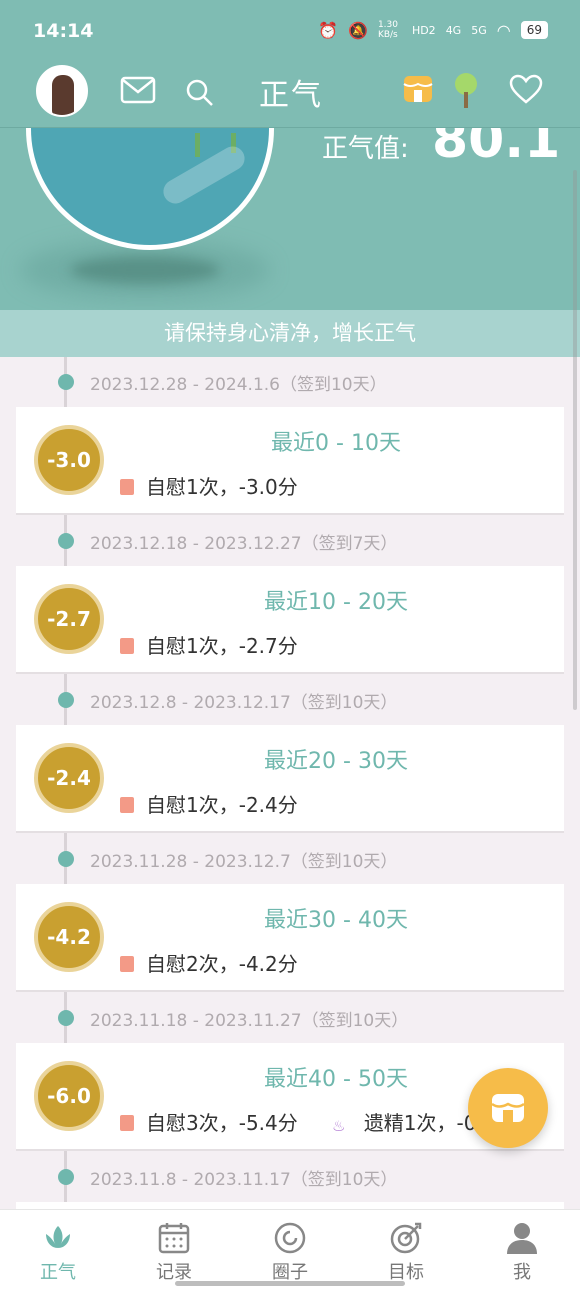  What do you see at coordinates (453, 30) in the screenshot?
I see `signal-4g: 4G` at bounding box center [453, 30].